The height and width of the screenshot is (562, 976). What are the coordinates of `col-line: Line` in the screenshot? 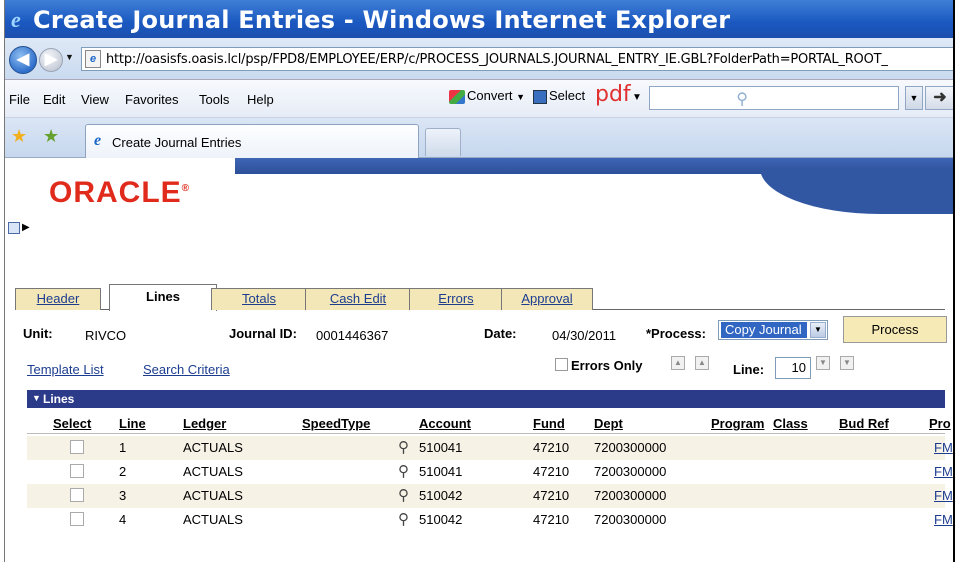 It's located at (132, 423).